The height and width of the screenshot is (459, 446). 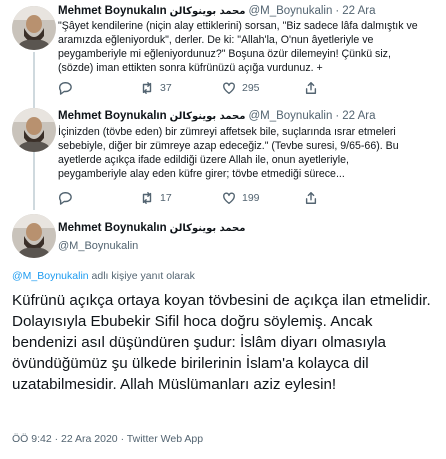 What do you see at coordinates (241, 198) in the screenshot?
I see `like-button: 199` at bounding box center [241, 198].